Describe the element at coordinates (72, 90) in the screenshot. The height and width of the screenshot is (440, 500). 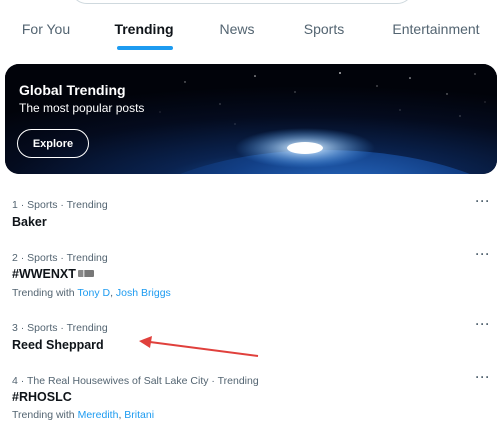
I see `banner-title: Global Trending` at that location.